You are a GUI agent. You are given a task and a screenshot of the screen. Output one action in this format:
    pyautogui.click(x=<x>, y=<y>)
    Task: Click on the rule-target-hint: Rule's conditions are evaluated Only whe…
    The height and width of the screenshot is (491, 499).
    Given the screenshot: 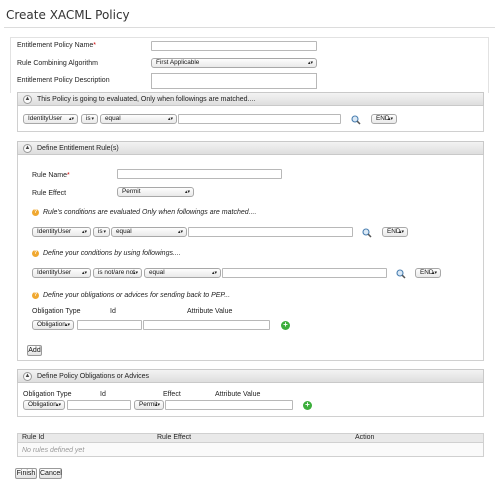 What is the action you would take?
    pyautogui.click(x=150, y=212)
    